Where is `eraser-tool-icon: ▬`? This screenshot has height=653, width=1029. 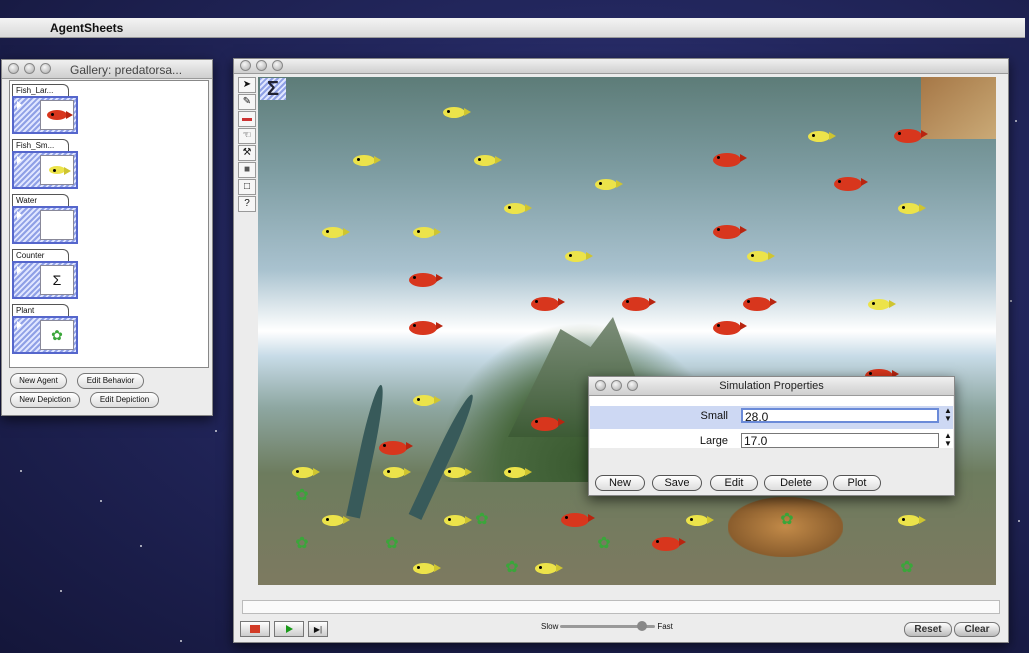
eraser-tool-icon: ▬ is located at coordinates (247, 119).